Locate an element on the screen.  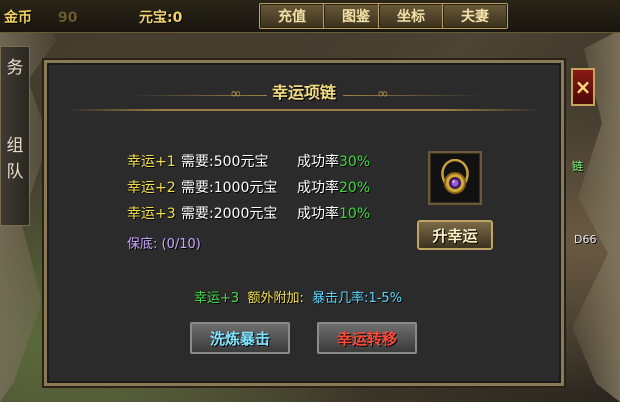
transfer-luck-button: 幸运转移 is located at coordinates (367, 338).